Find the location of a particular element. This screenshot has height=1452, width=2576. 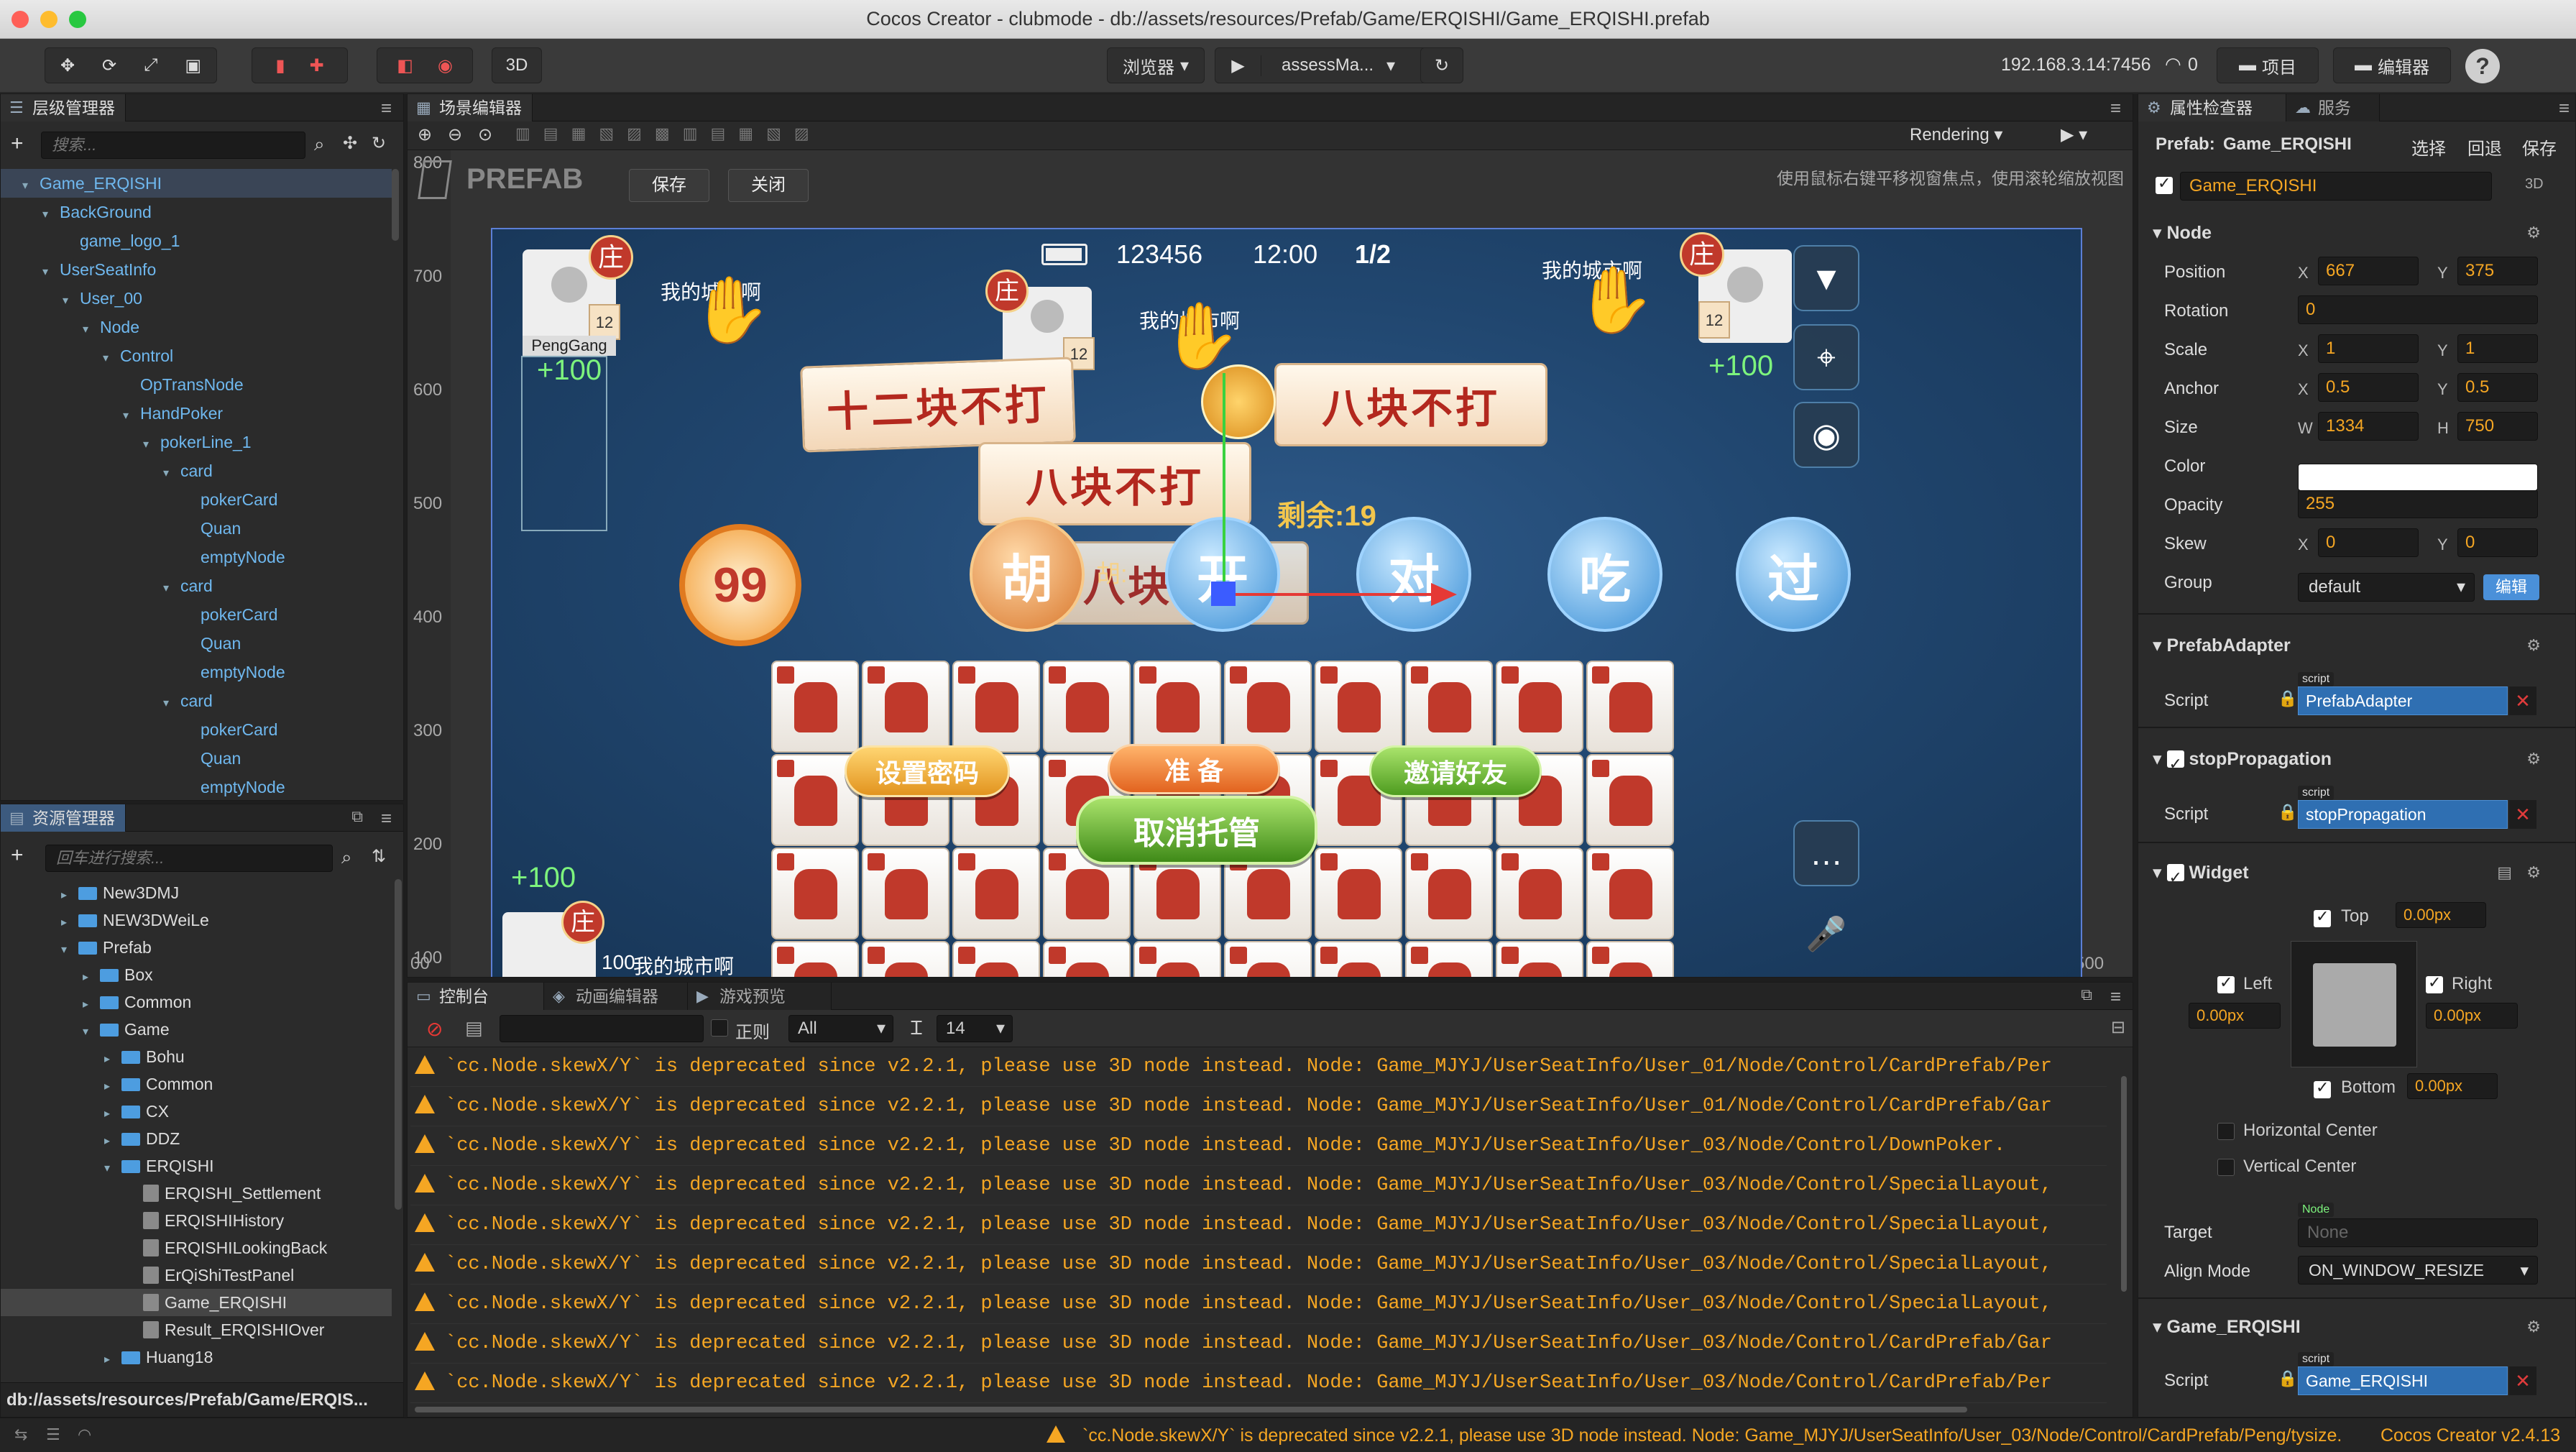

inspector-tab: ⚙ 属性检查器 is located at coordinates (2212, 107).